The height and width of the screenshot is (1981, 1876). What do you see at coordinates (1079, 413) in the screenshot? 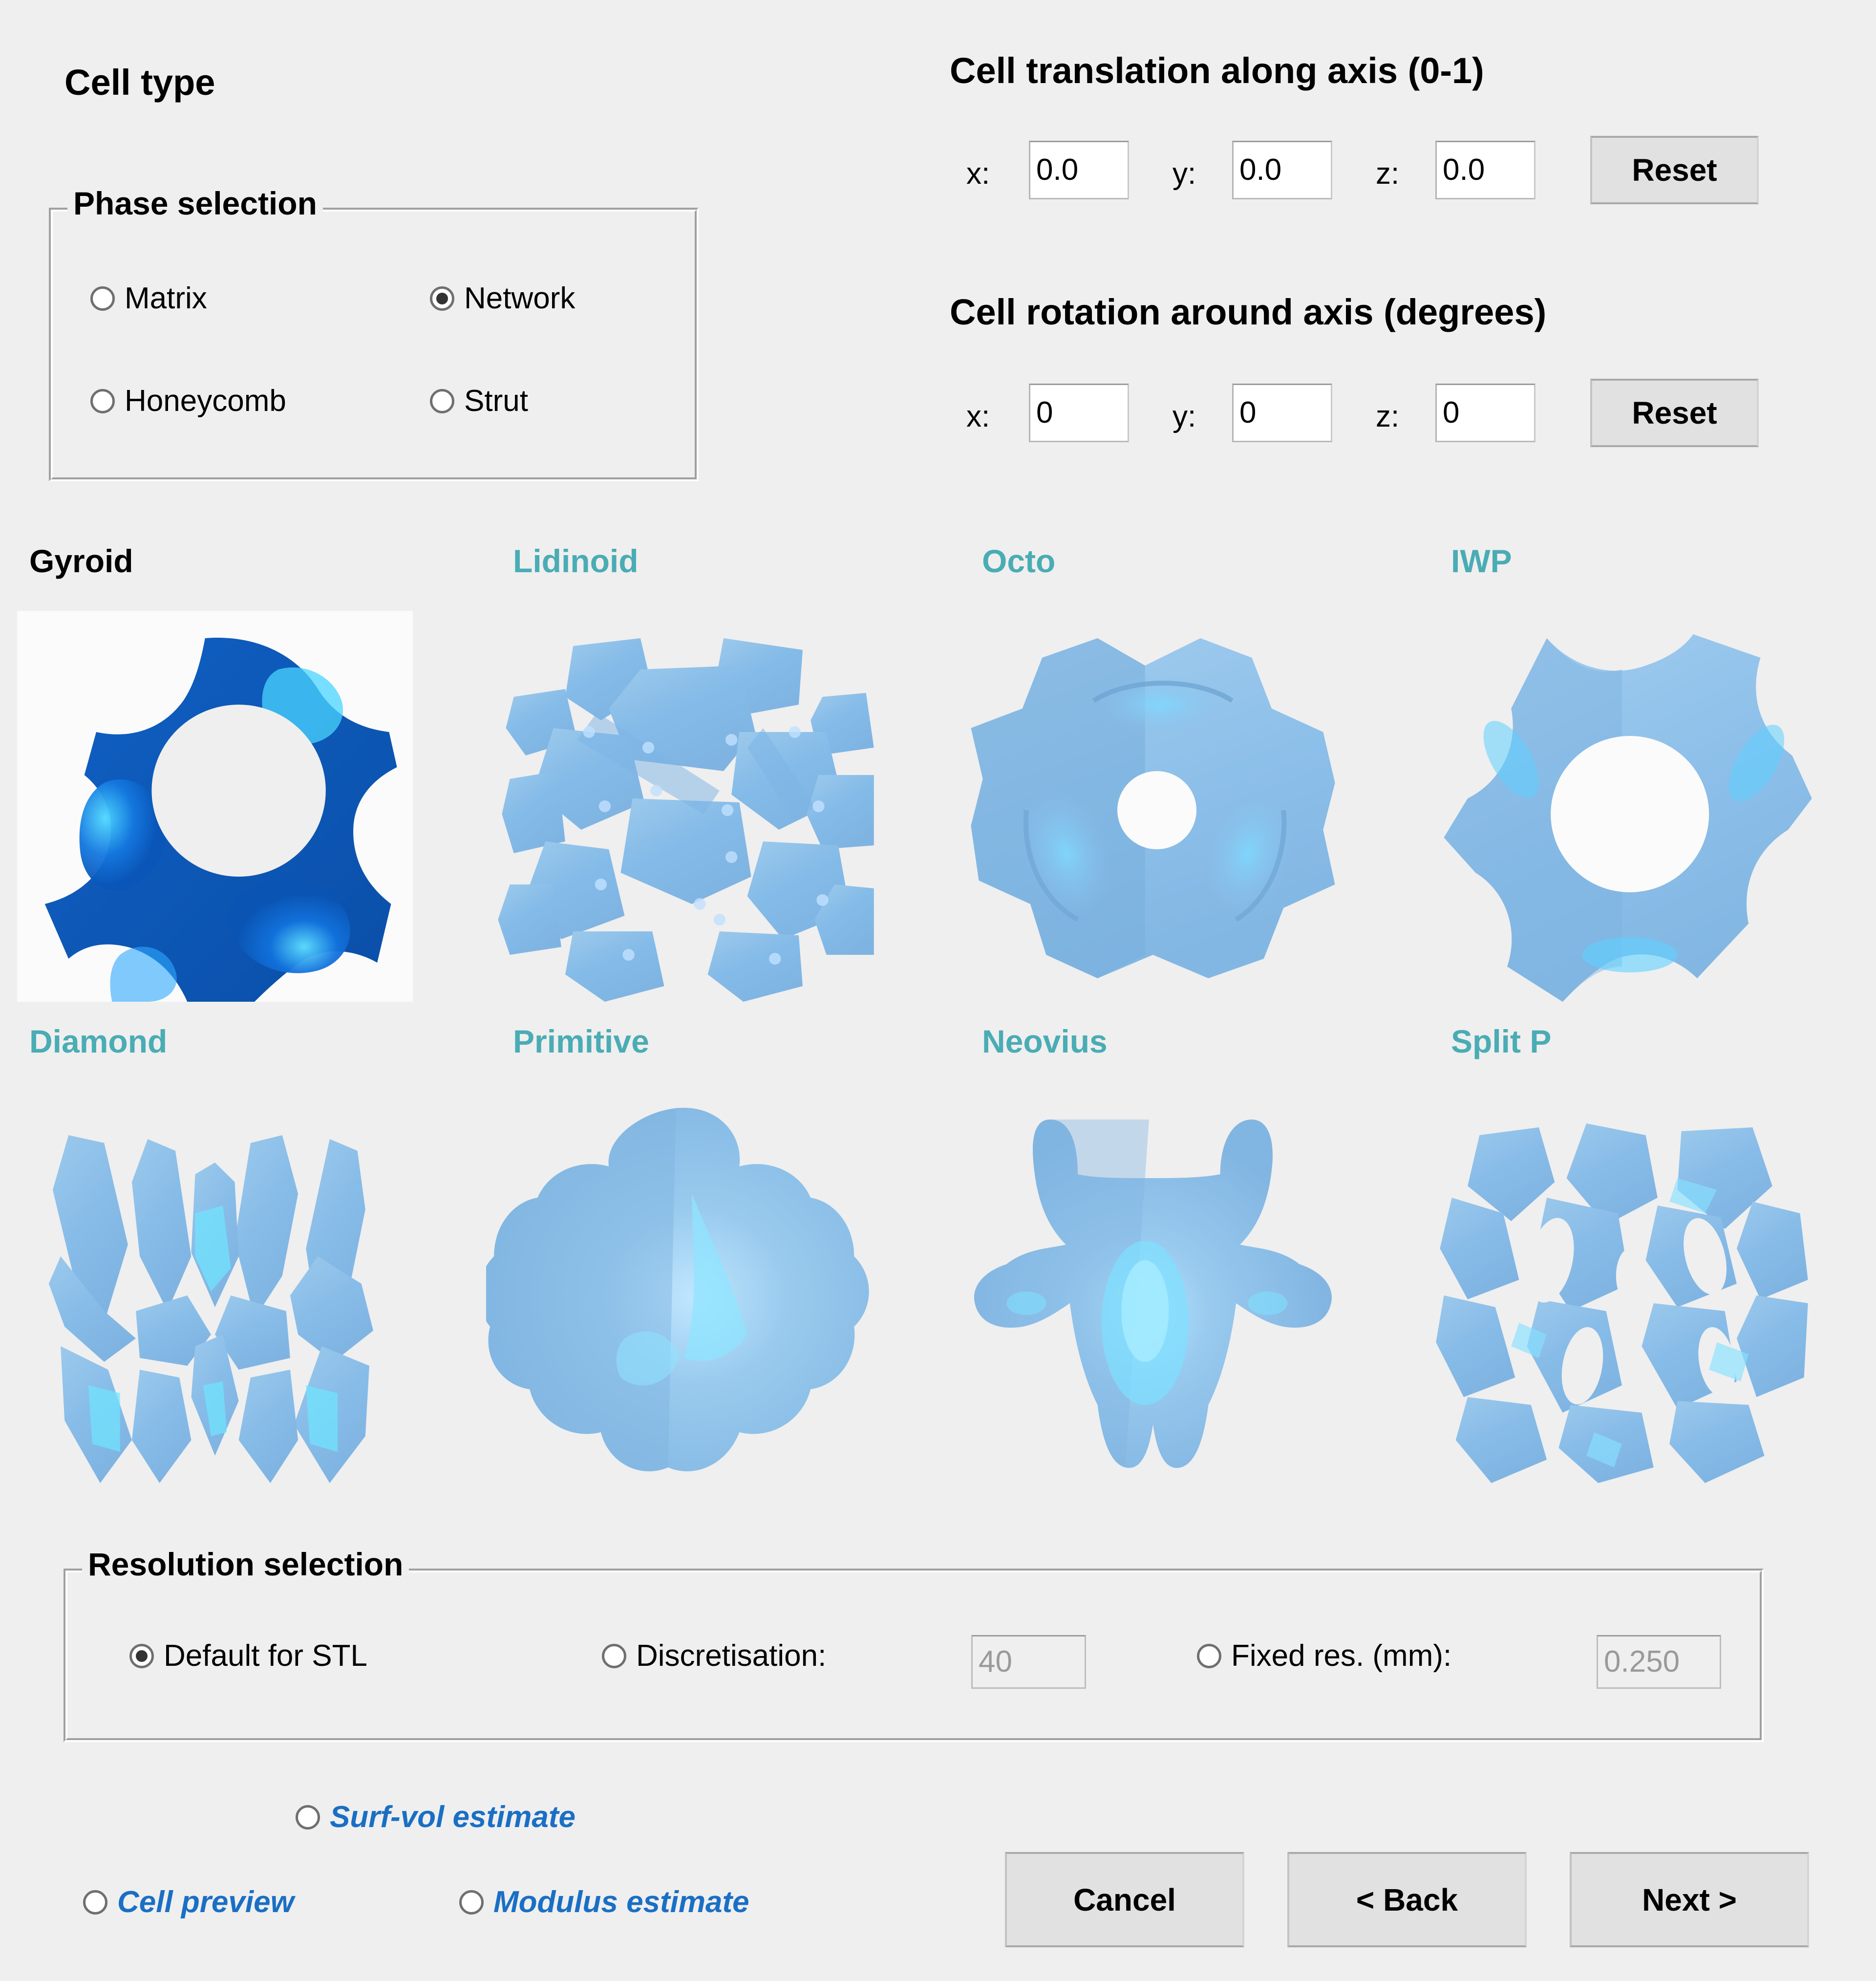
I see `rotation-x-input: 0` at bounding box center [1079, 413].